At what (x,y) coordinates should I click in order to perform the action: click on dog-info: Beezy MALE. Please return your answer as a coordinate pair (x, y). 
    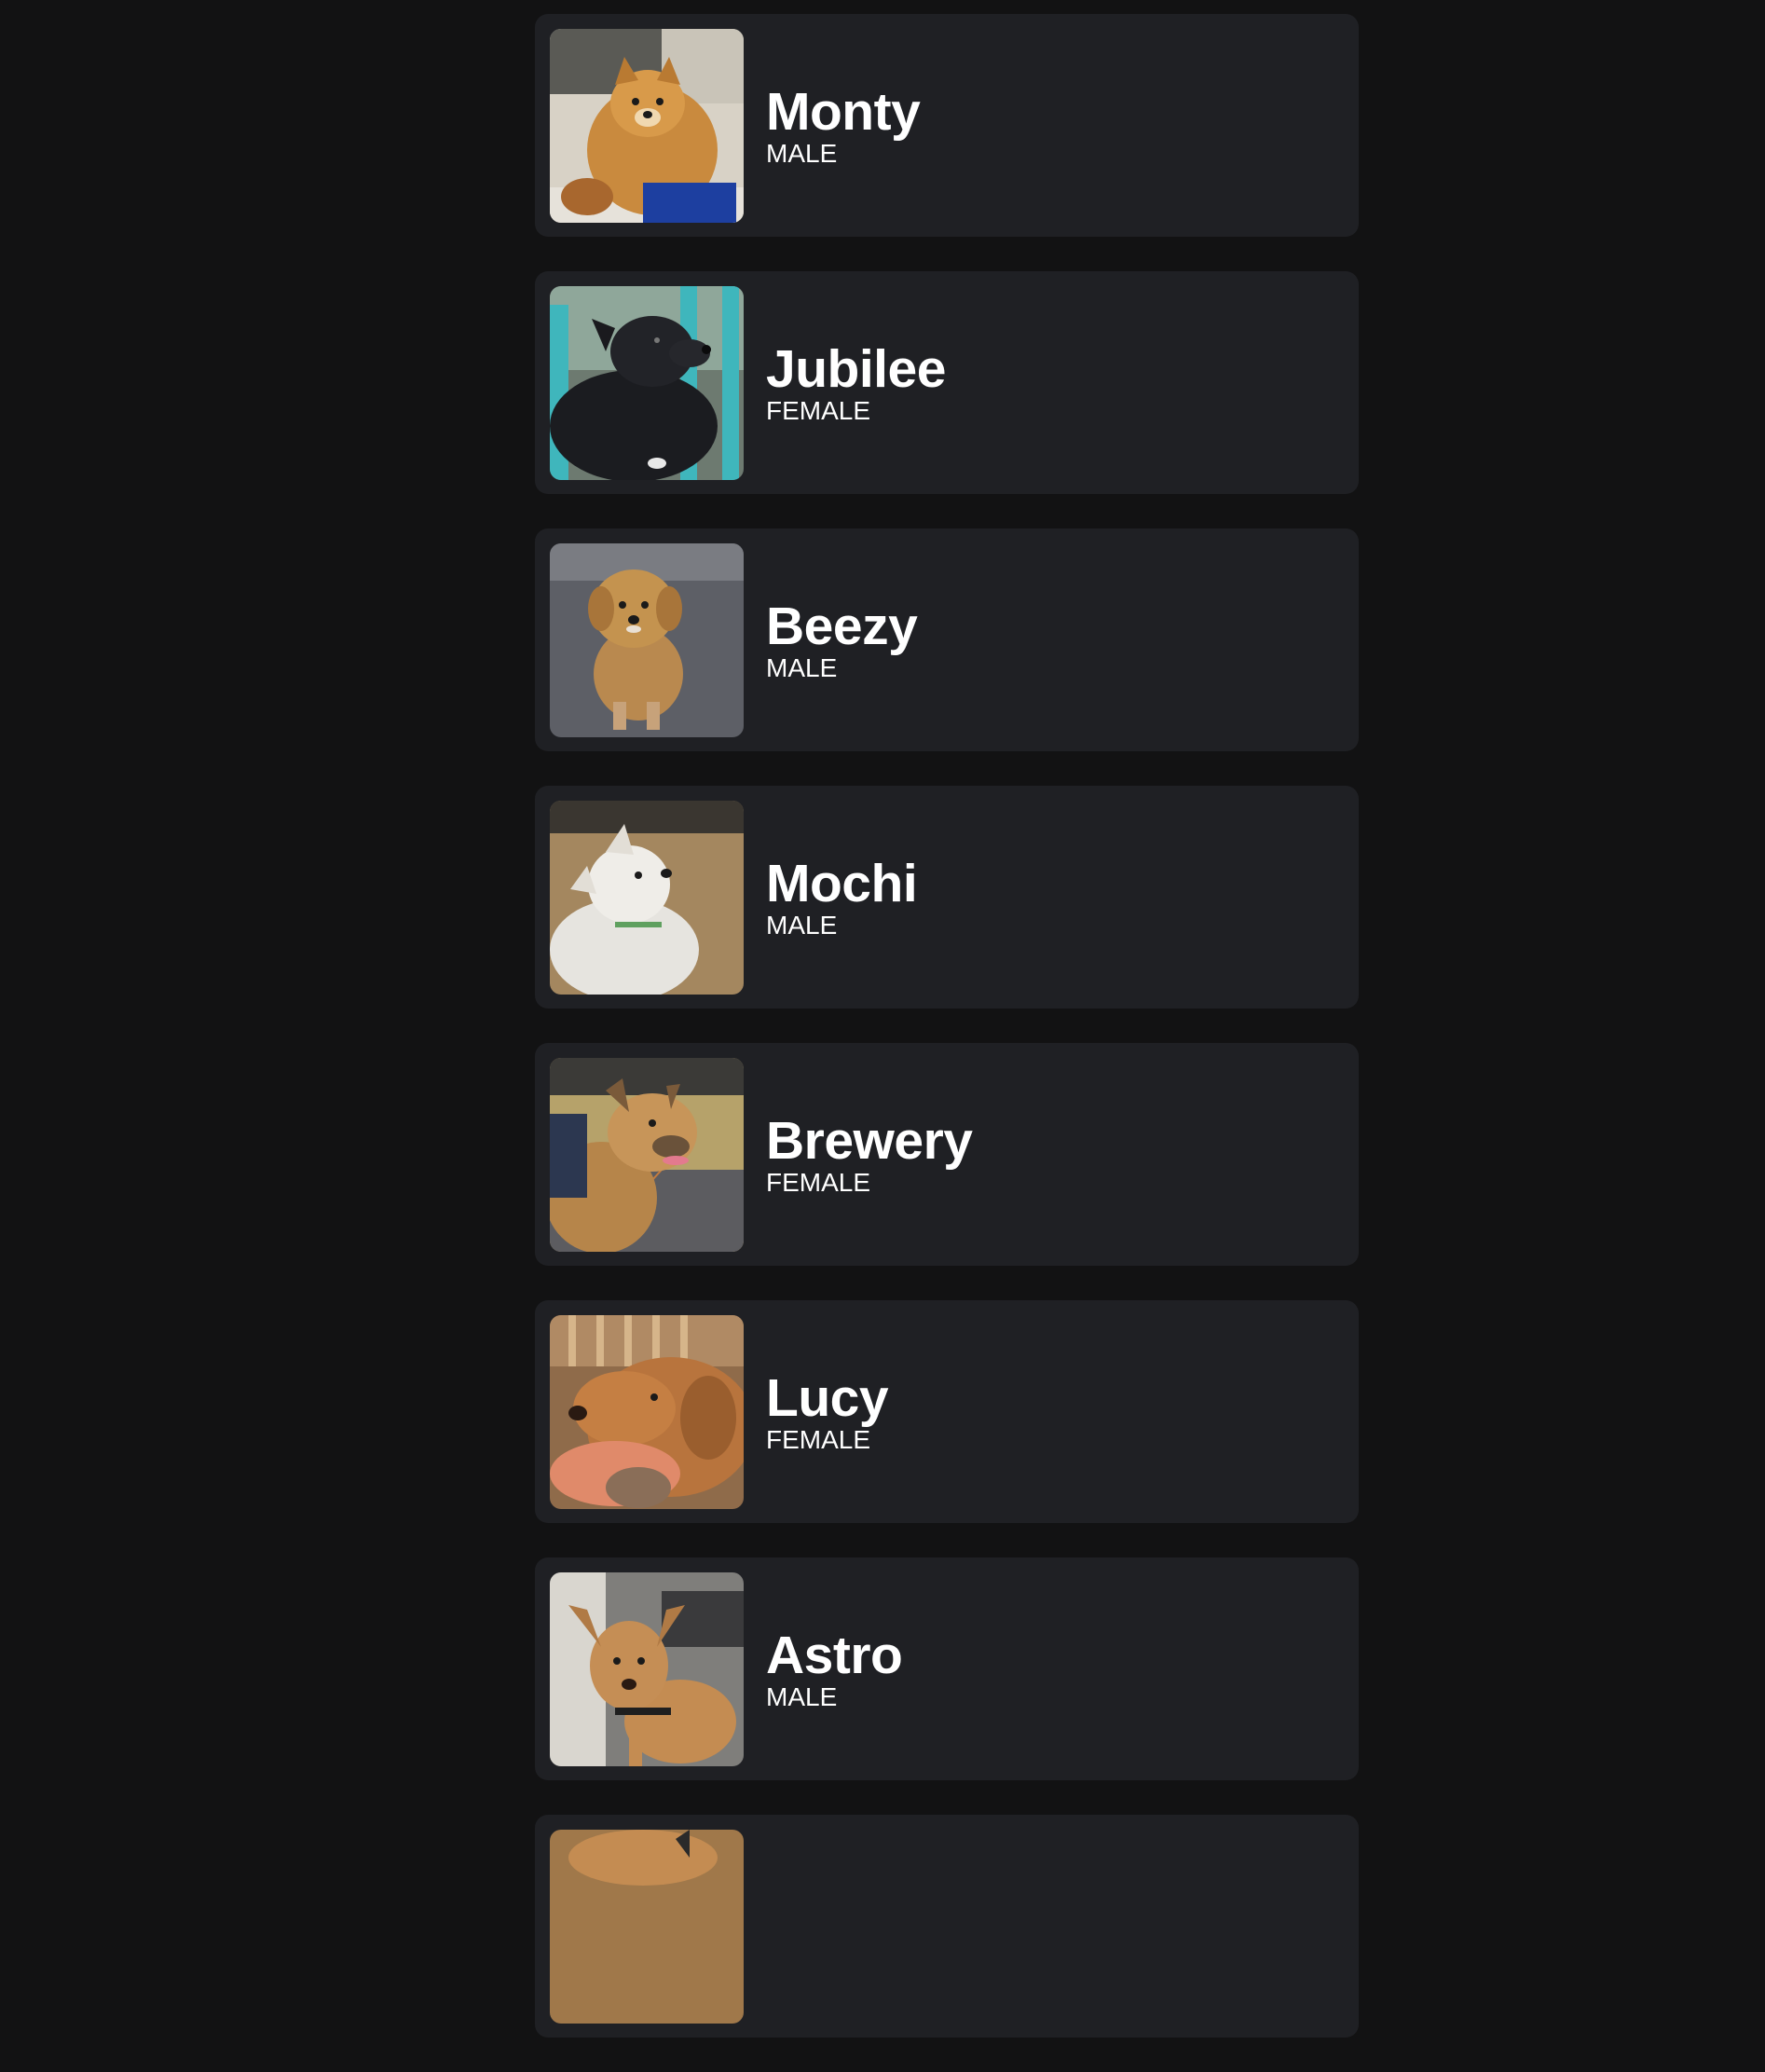
    Looking at the image, I should click on (842, 639).